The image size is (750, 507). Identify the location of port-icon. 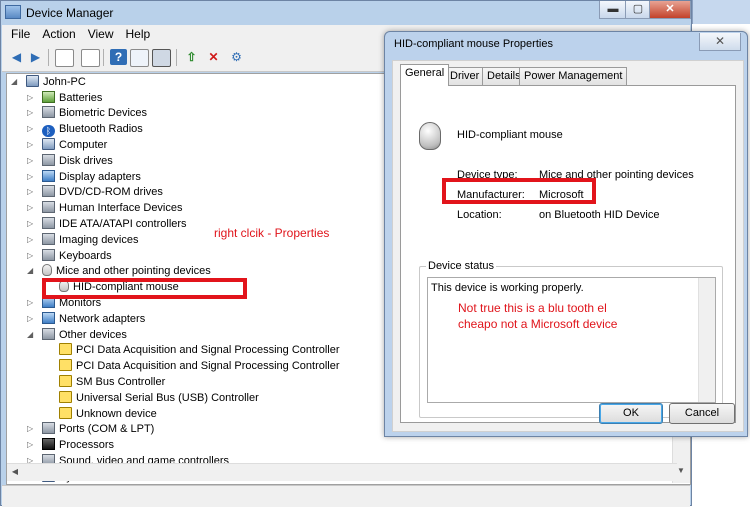
(48, 428).